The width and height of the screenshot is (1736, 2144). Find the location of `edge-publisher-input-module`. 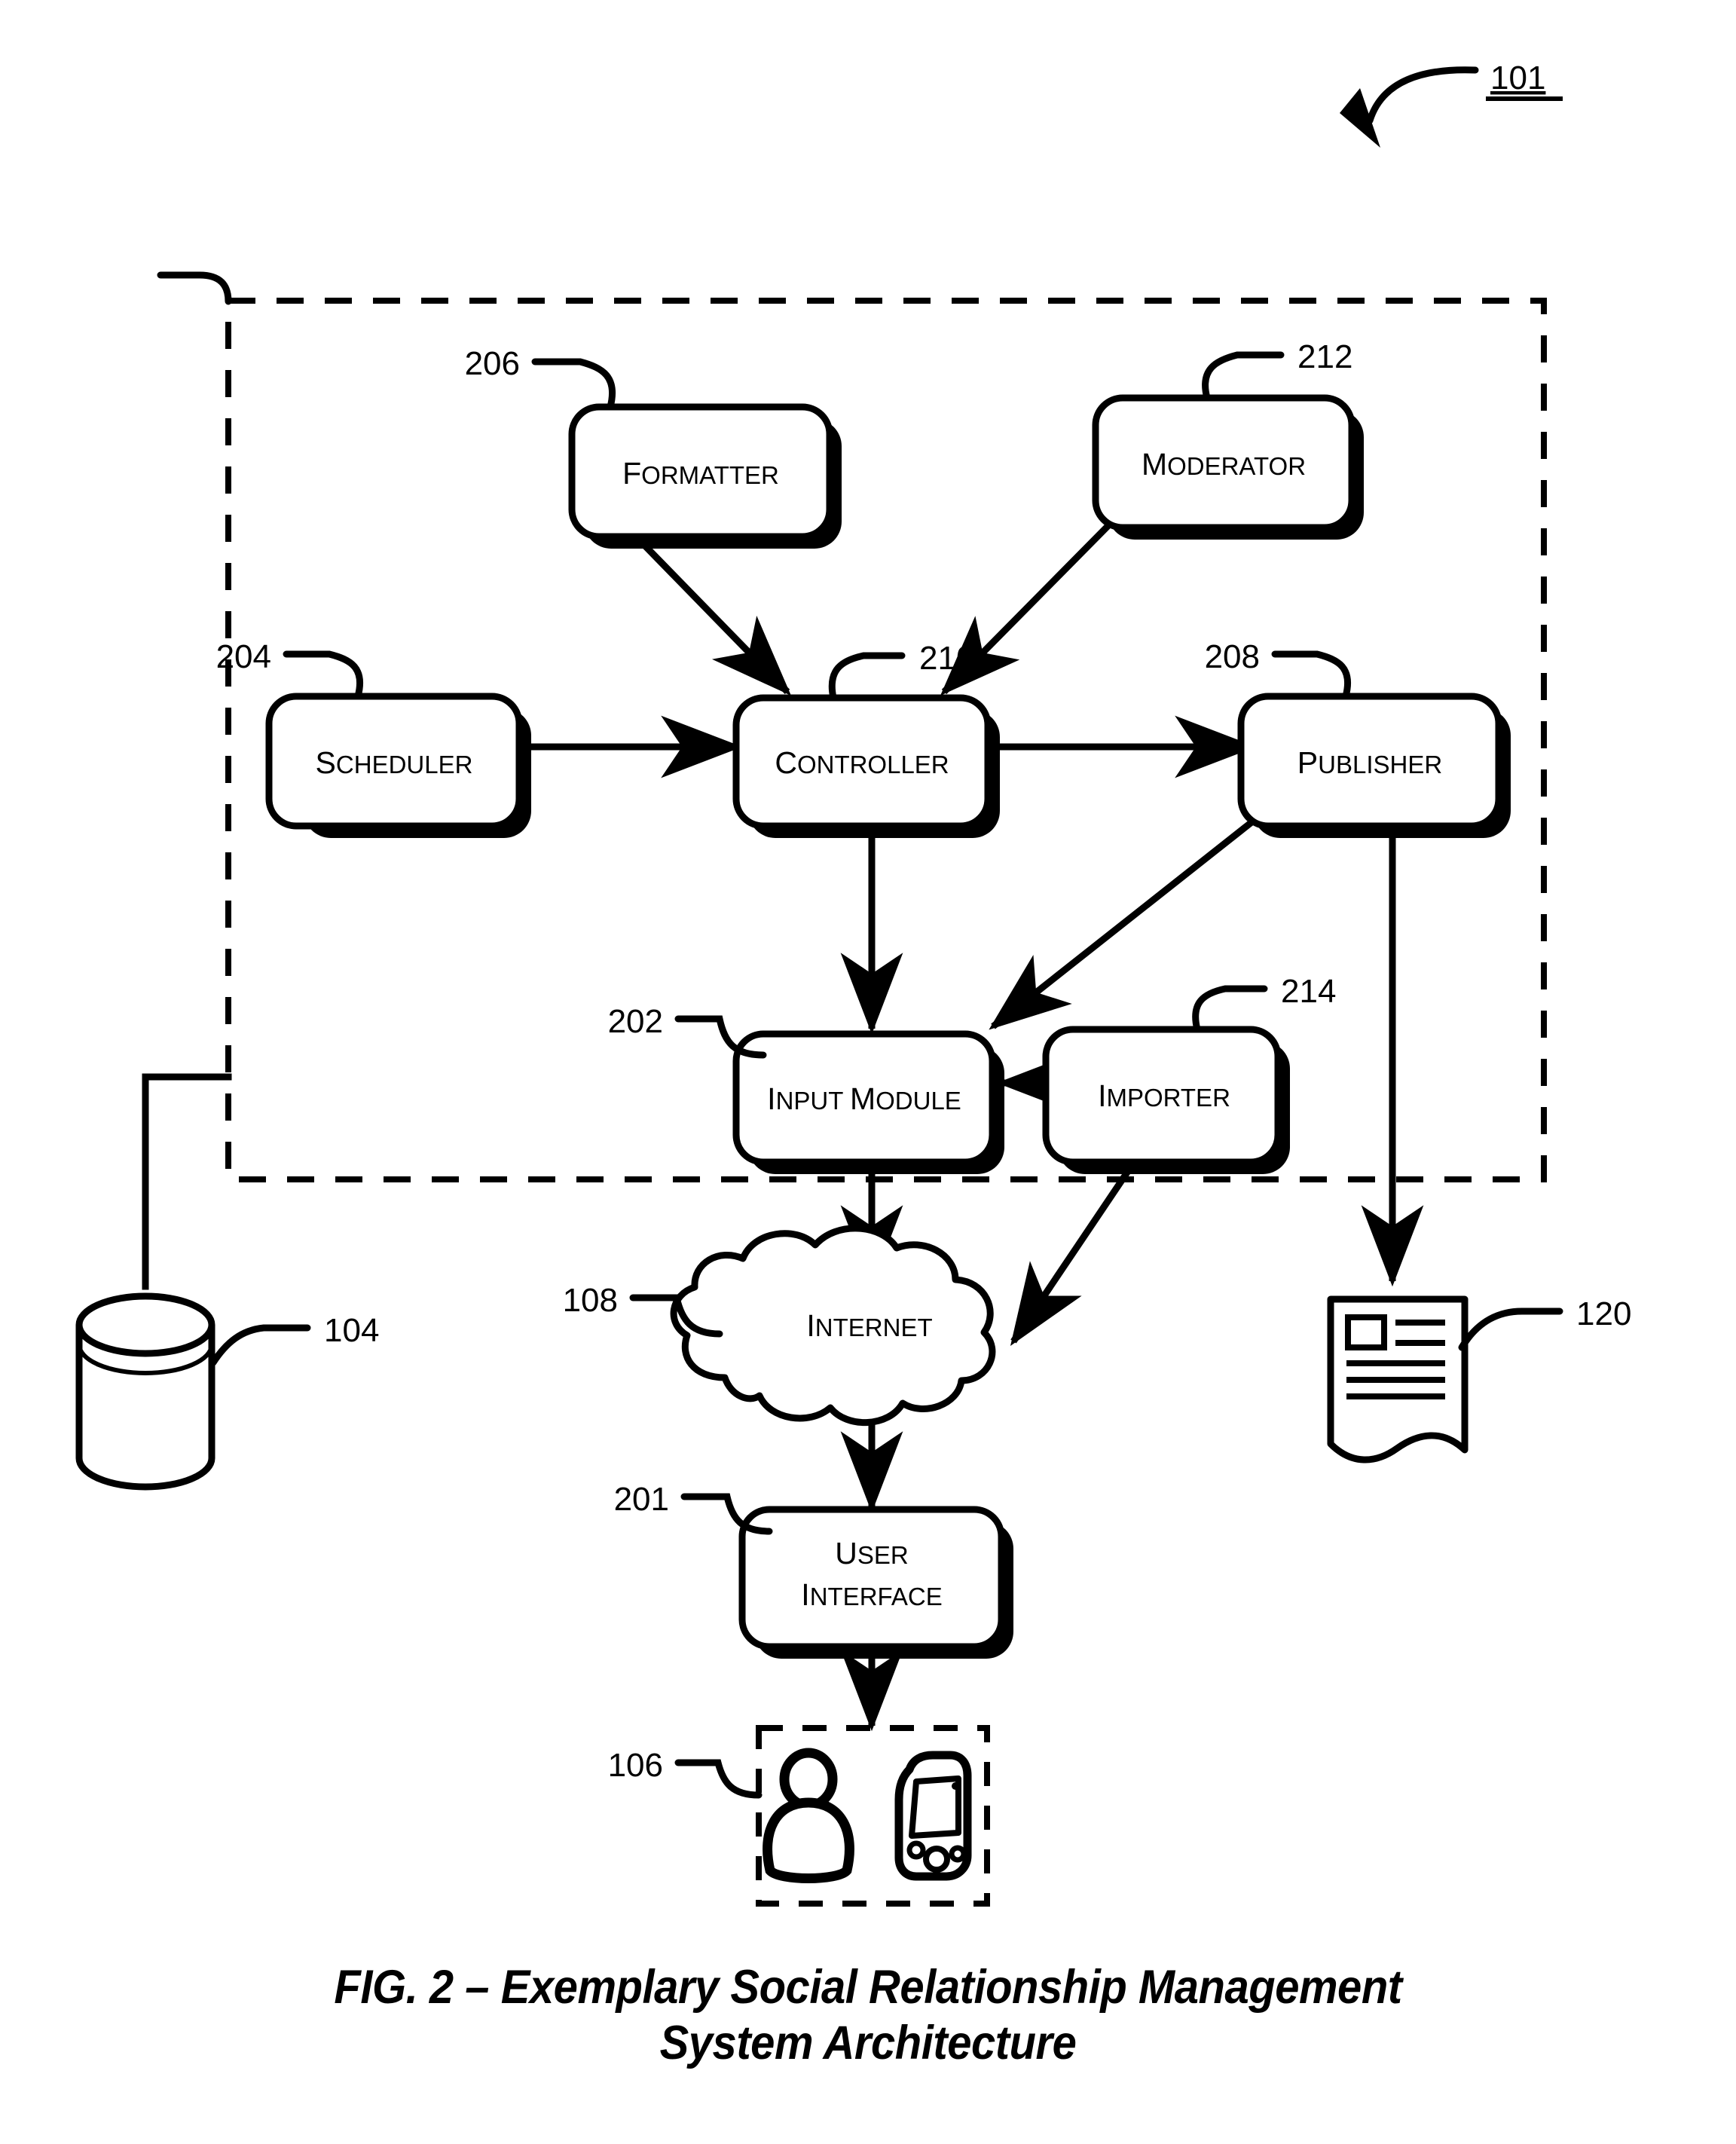

edge-publisher-input-module is located at coordinates (1130, 918).